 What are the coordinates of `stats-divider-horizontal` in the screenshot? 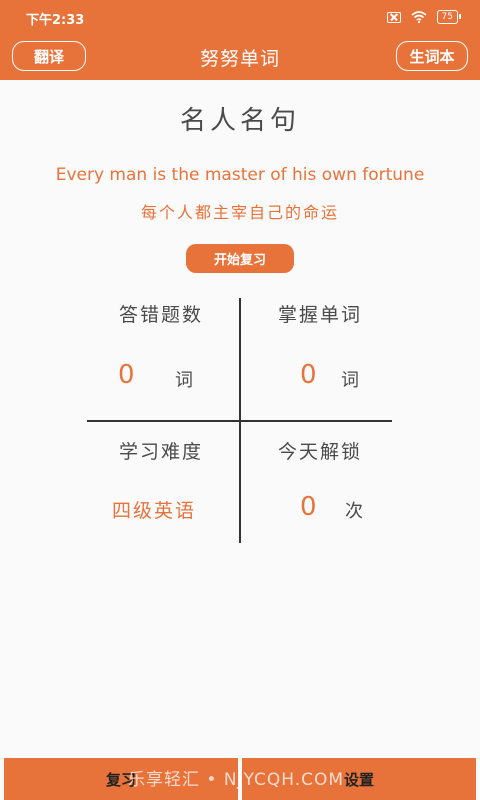 It's located at (239, 421).